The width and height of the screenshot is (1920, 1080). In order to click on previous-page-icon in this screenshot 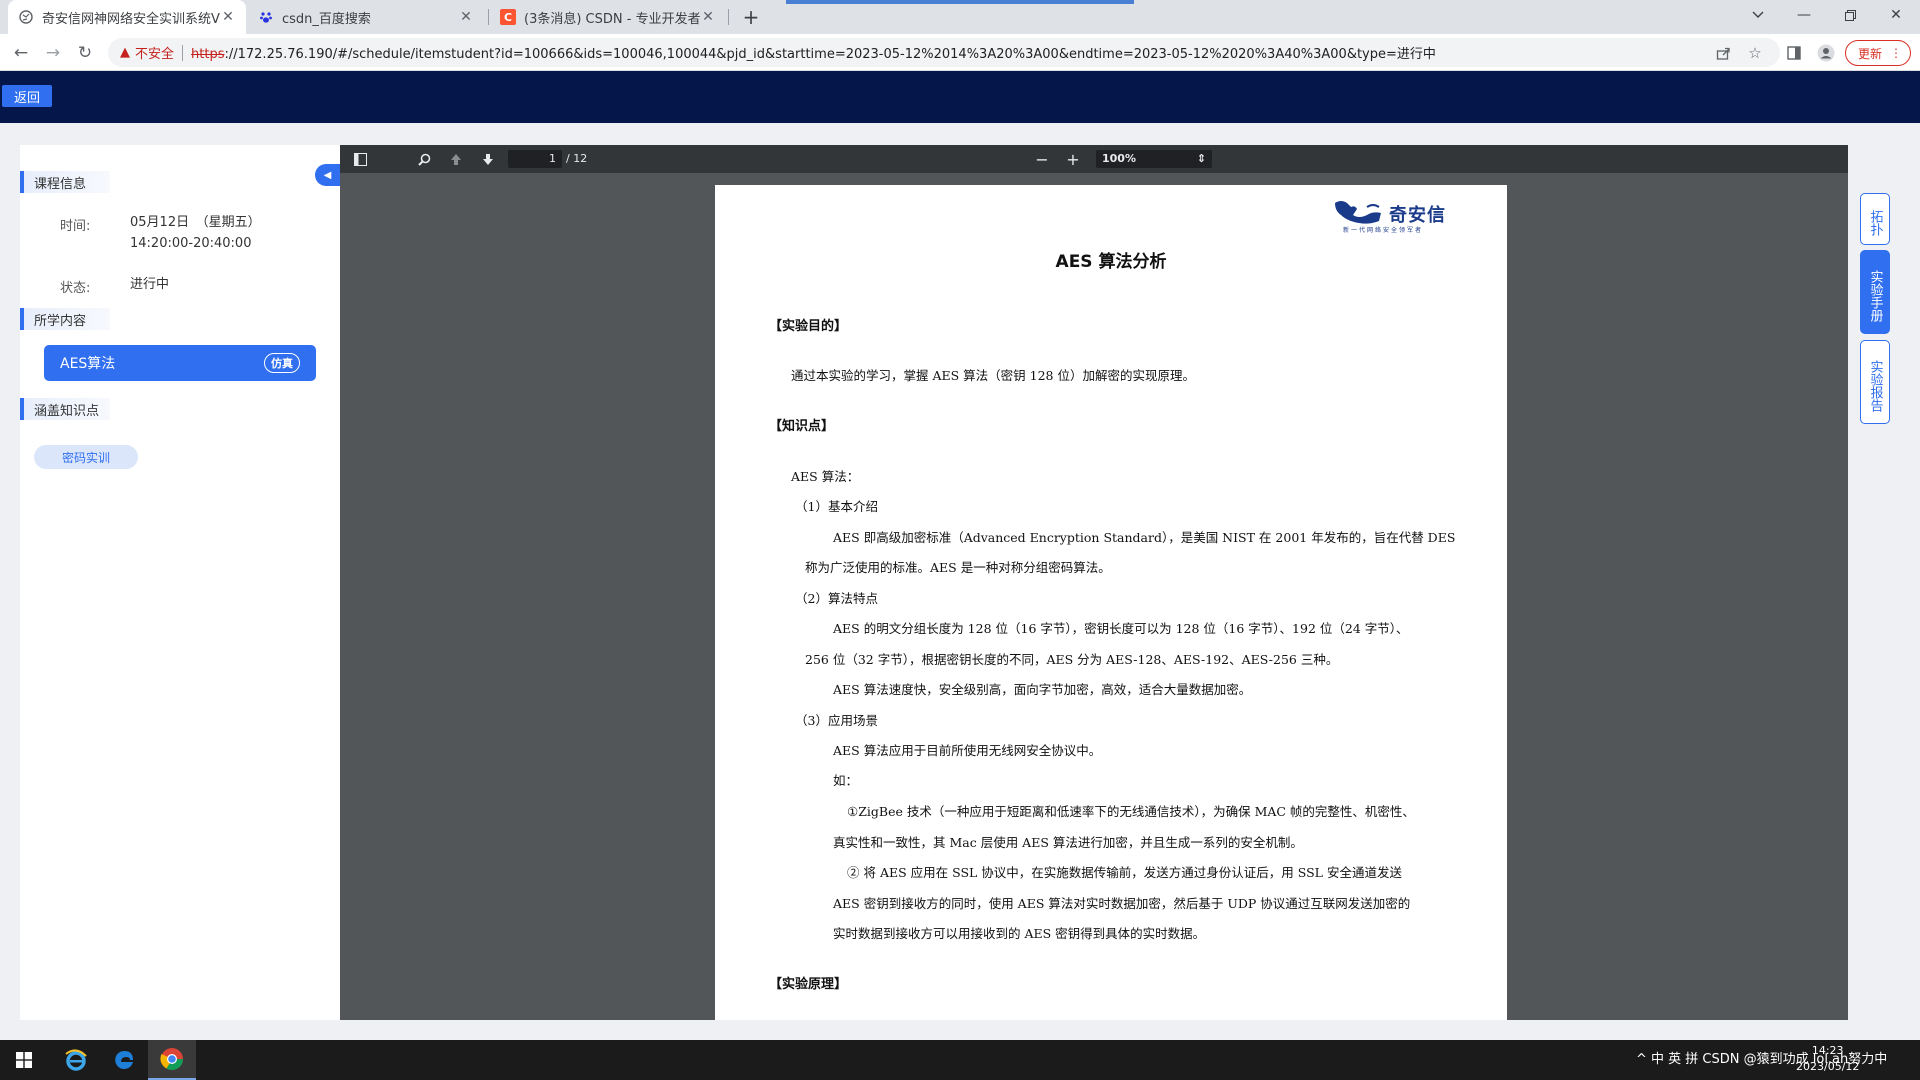, I will do `click(456, 159)`.